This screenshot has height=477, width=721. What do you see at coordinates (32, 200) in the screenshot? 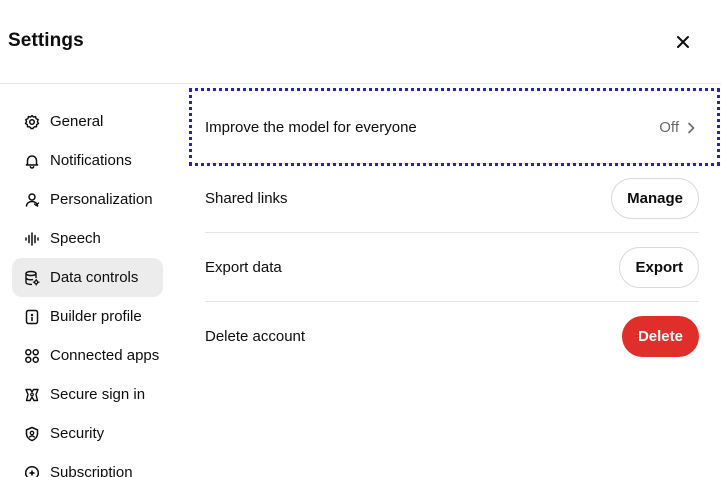
I see `person-icon` at bounding box center [32, 200].